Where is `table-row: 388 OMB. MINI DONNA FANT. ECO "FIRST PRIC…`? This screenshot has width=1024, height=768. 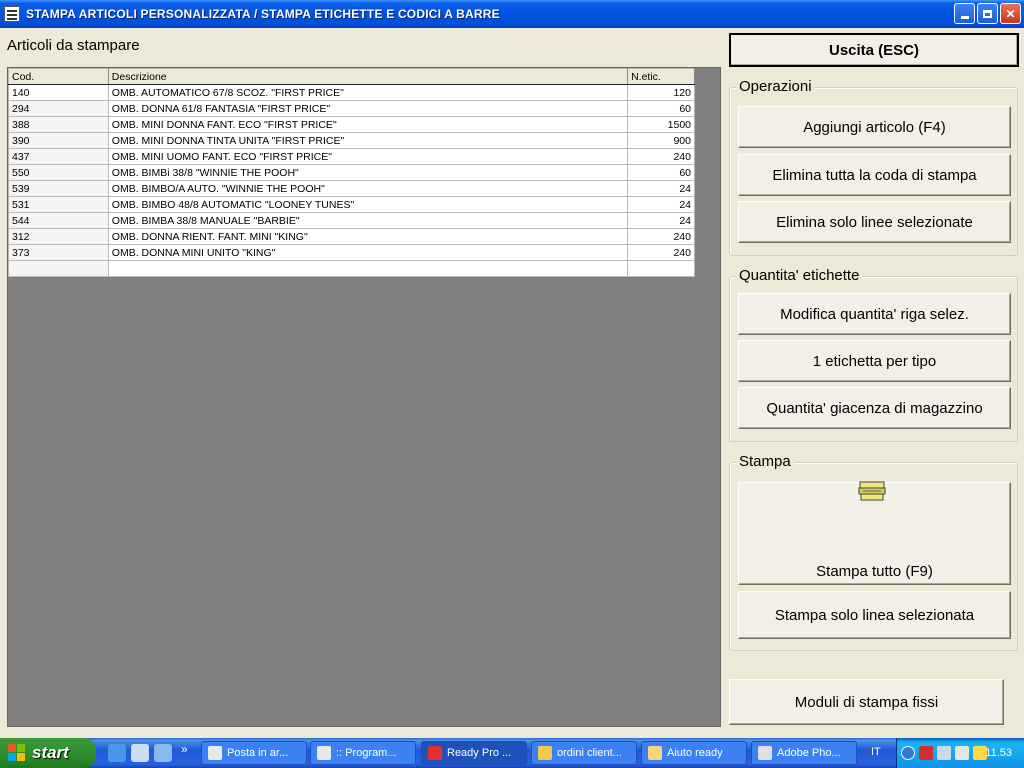 table-row: 388 OMB. MINI DONNA FANT. ECO "FIRST PRIC… is located at coordinates (351, 124).